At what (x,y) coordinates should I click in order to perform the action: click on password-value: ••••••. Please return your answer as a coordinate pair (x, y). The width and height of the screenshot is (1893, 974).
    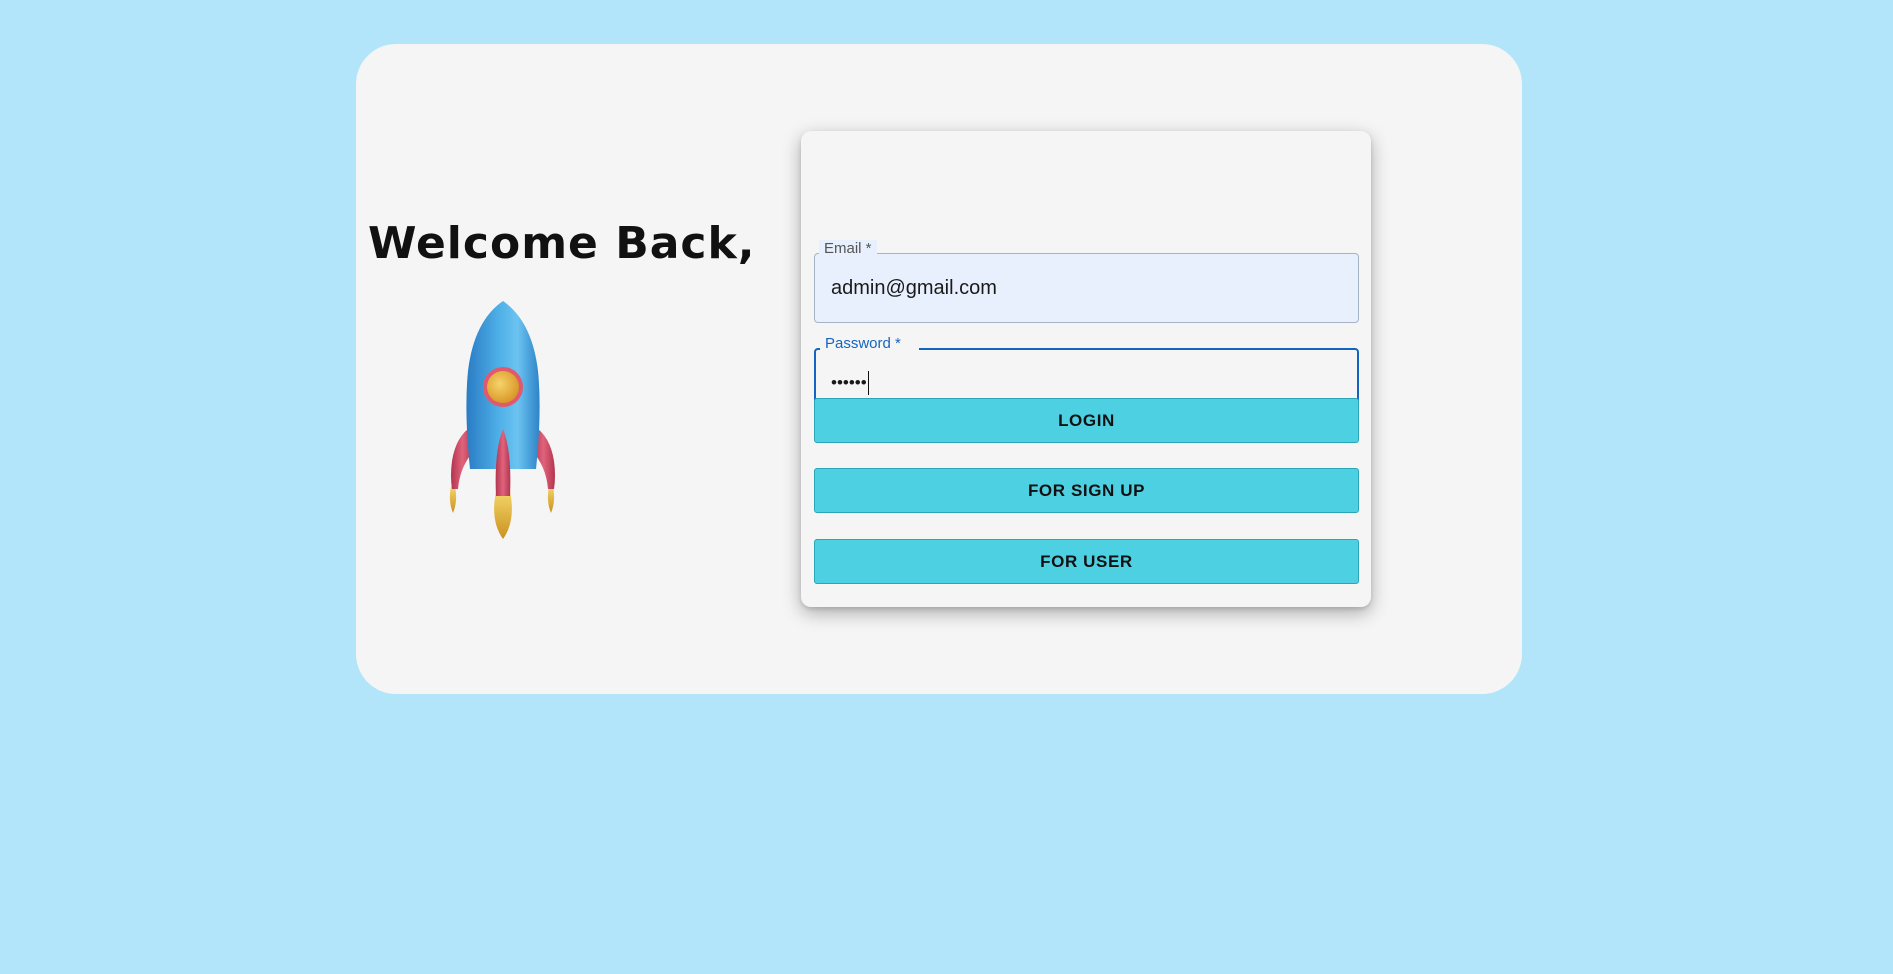
    Looking at the image, I should click on (849, 382).